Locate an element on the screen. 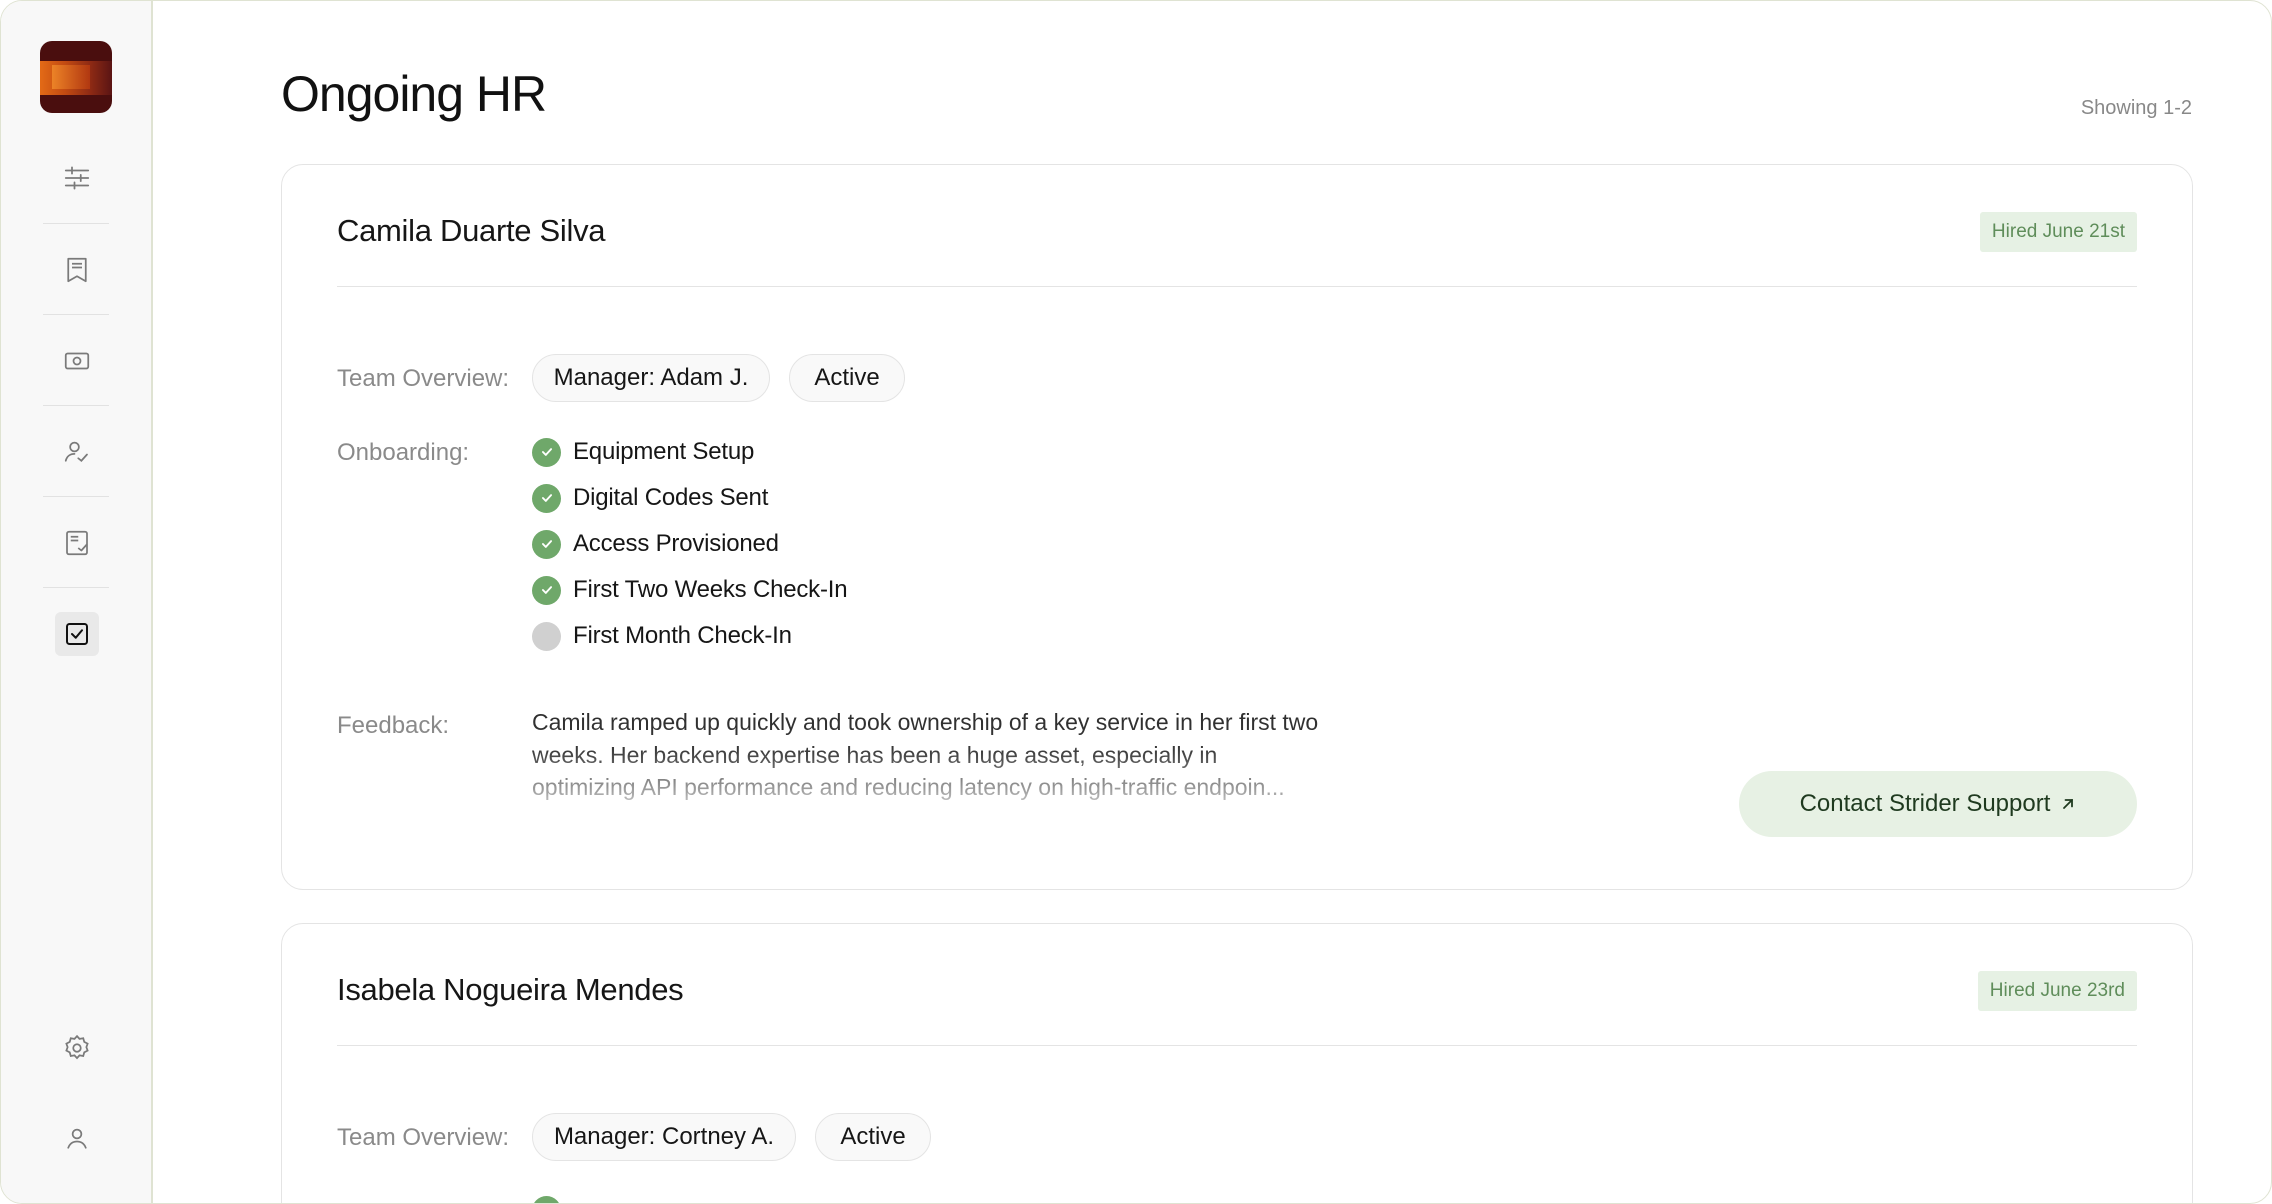 The image size is (2272, 1204). bookmark-receipt-icon is located at coordinates (77, 270).